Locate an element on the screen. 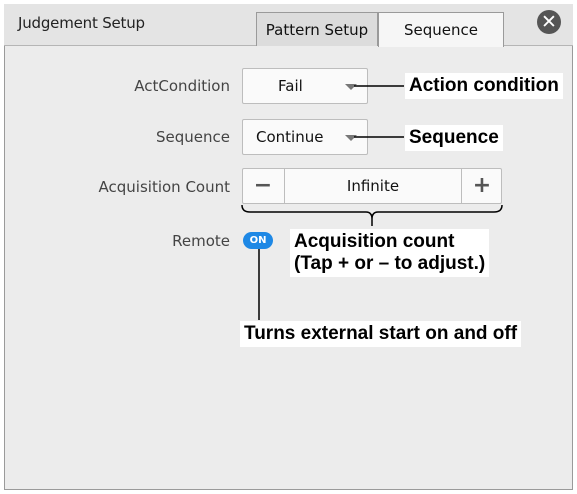  callout-remote: Turns external start on and off is located at coordinates (381, 334).